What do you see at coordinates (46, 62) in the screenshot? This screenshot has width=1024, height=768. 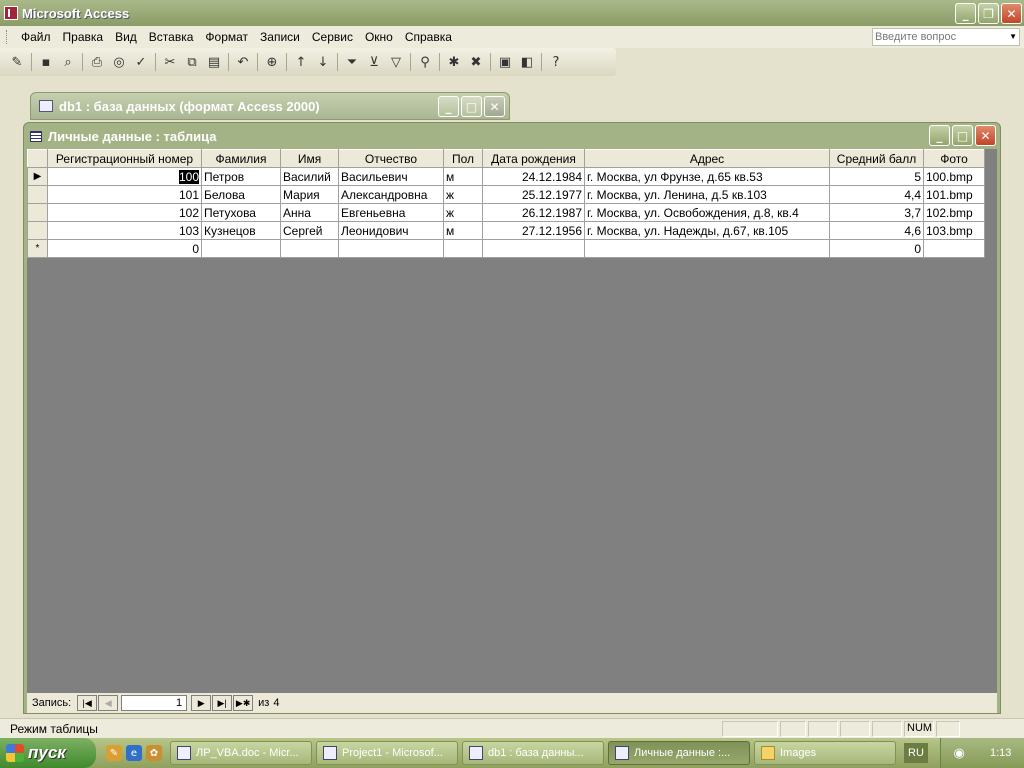 I see `save-icon: ▪` at bounding box center [46, 62].